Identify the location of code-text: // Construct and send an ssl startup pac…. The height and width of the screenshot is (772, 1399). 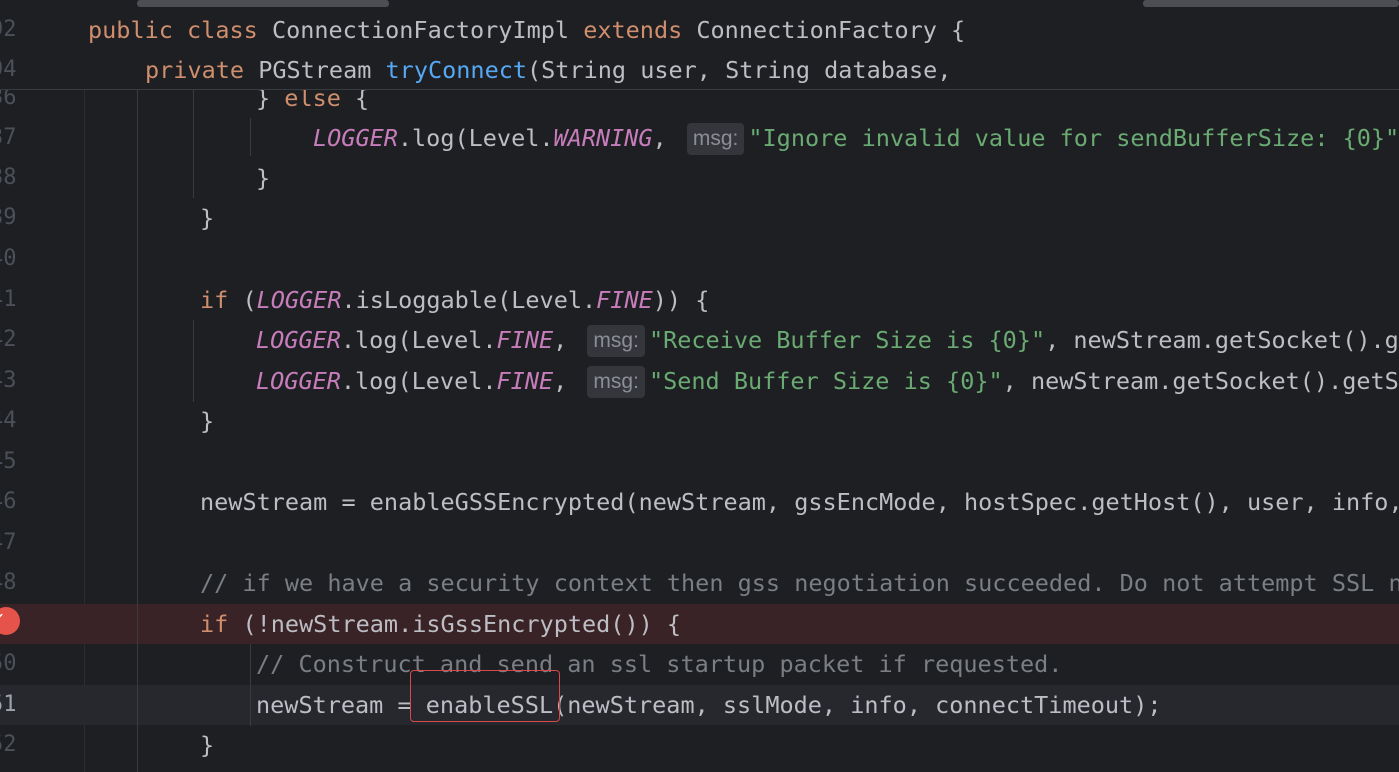
(659, 664).